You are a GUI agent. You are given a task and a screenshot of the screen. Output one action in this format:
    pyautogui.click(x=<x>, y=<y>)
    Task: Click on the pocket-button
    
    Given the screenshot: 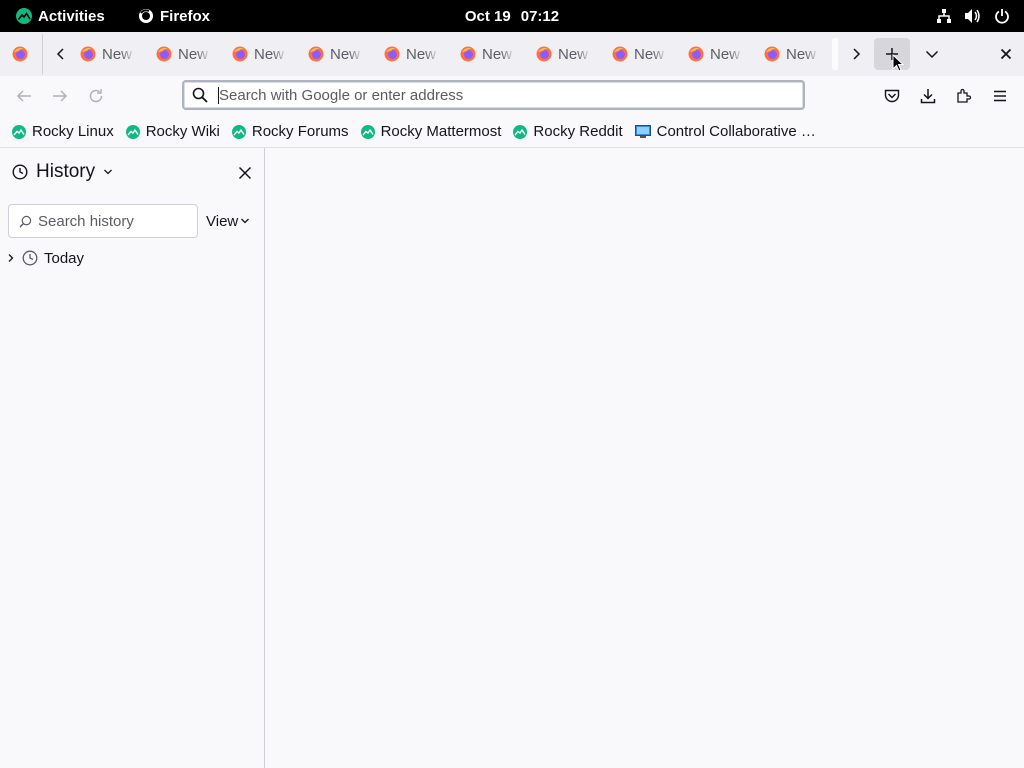 What is the action you would take?
    pyautogui.click(x=892, y=96)
    